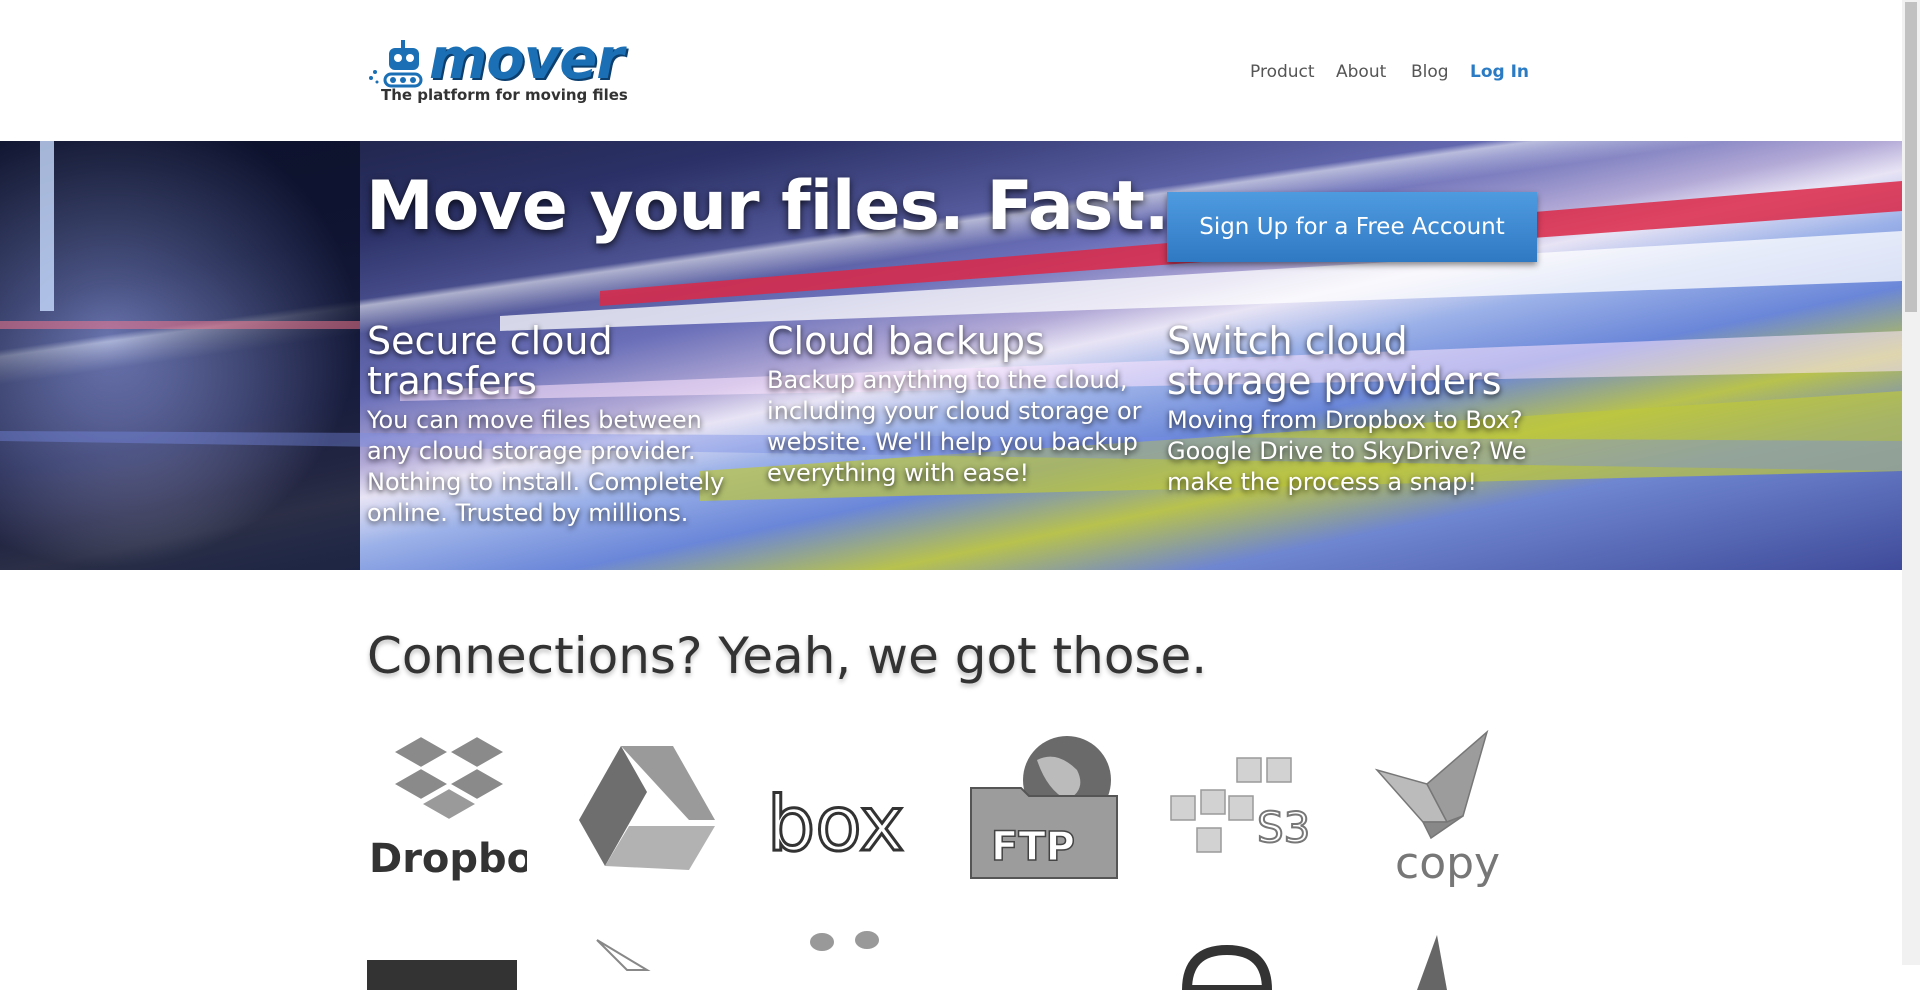 This screenshot has width=1920, height=994. Describe the element at coordinates (526, 59) in the screenshot. I see `logo-wordmark: mover` at that location.